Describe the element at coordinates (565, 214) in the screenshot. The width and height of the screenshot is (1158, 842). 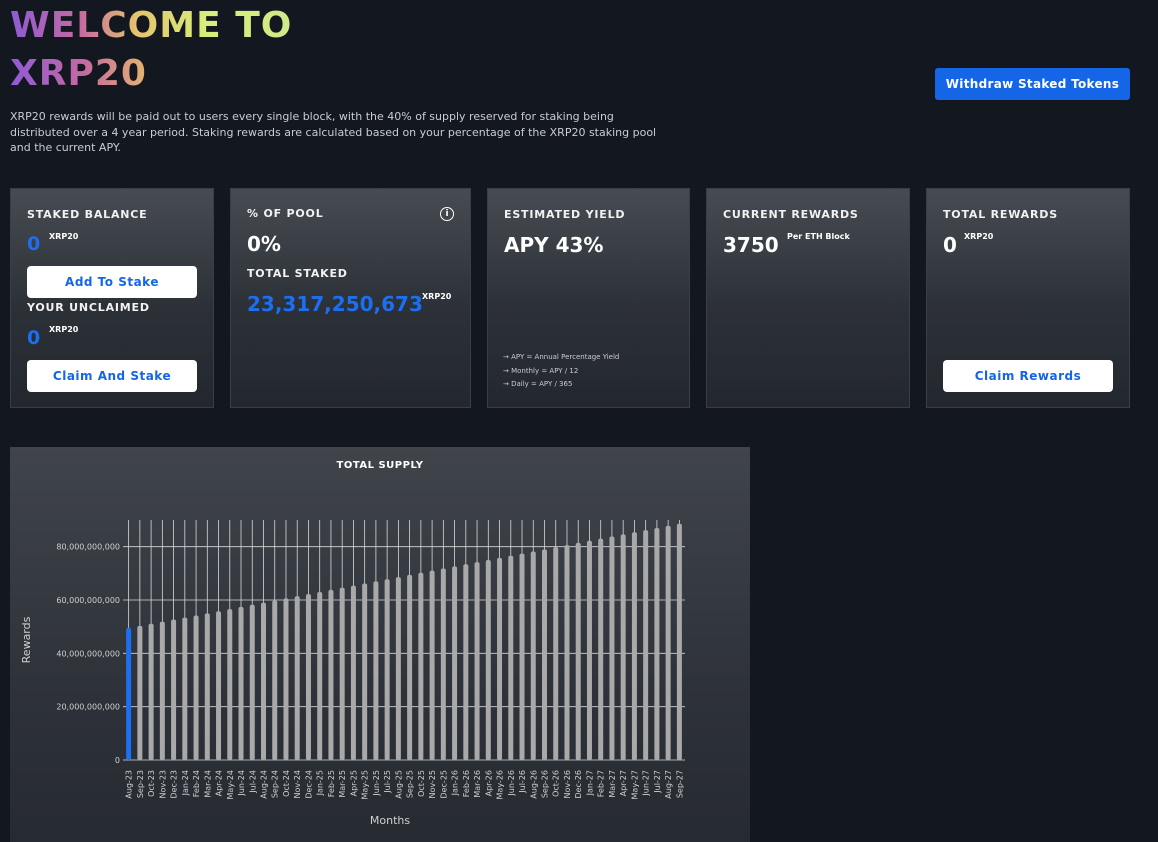
I see `estimated-yield-label: ESTIMATED YIELD` at that location.